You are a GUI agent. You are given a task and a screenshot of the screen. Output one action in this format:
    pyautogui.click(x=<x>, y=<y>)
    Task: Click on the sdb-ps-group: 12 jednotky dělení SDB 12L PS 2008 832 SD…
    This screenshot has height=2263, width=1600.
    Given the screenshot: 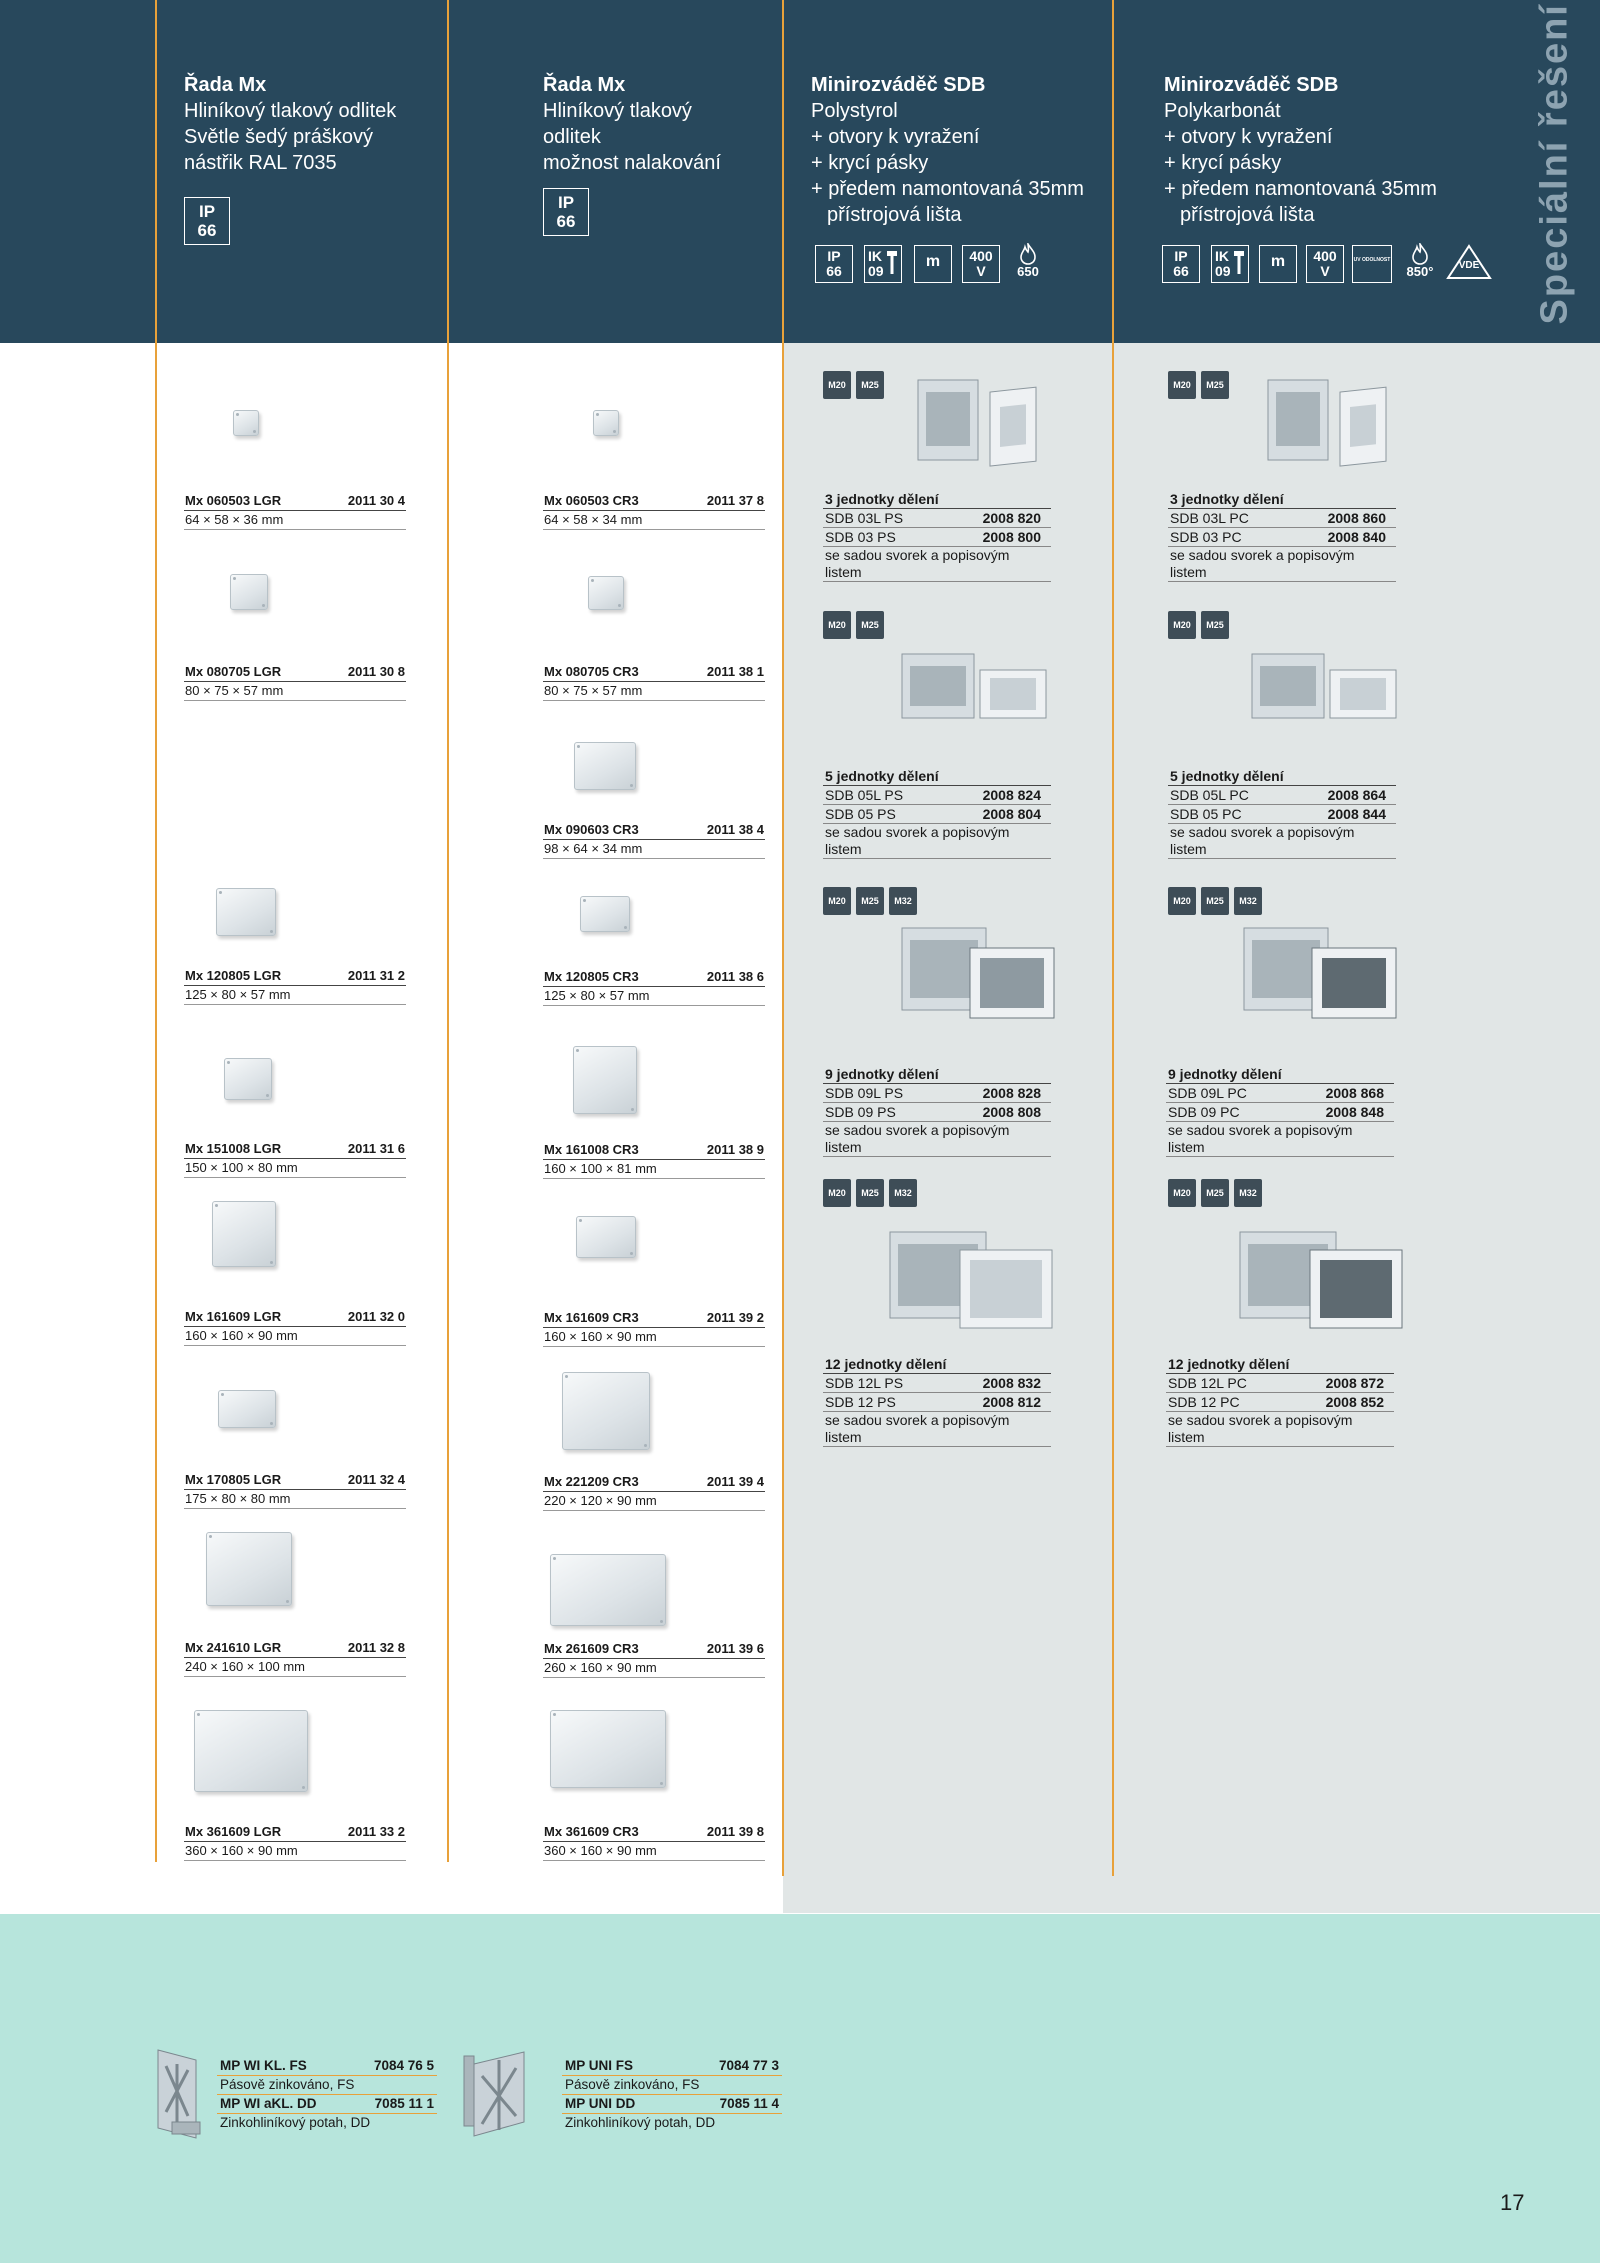 What is the action you would take?
    pyautogui.click(x=937, y=1401)
    